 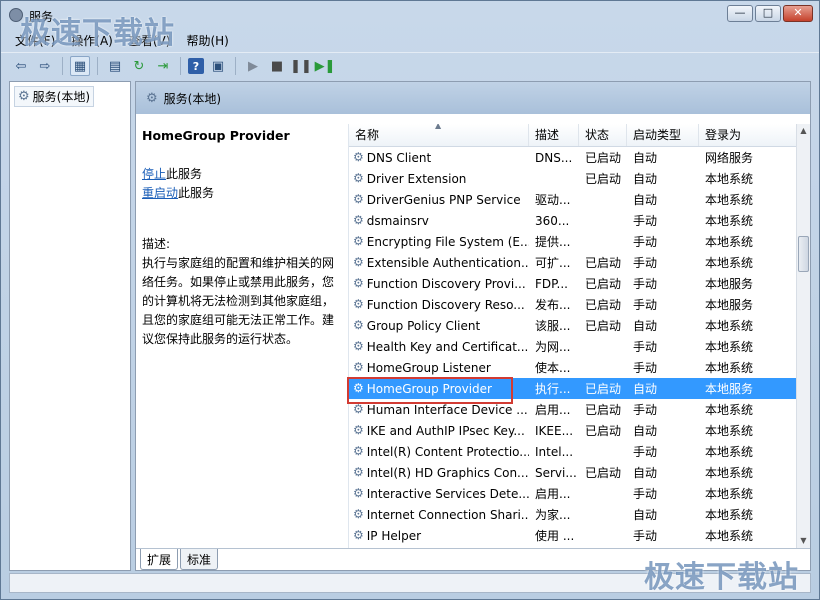 What do you see at coordinates (423, 325) in the screenshot?
I see `service-name-text: Group Policy Client` at bounding box center [423, 325].